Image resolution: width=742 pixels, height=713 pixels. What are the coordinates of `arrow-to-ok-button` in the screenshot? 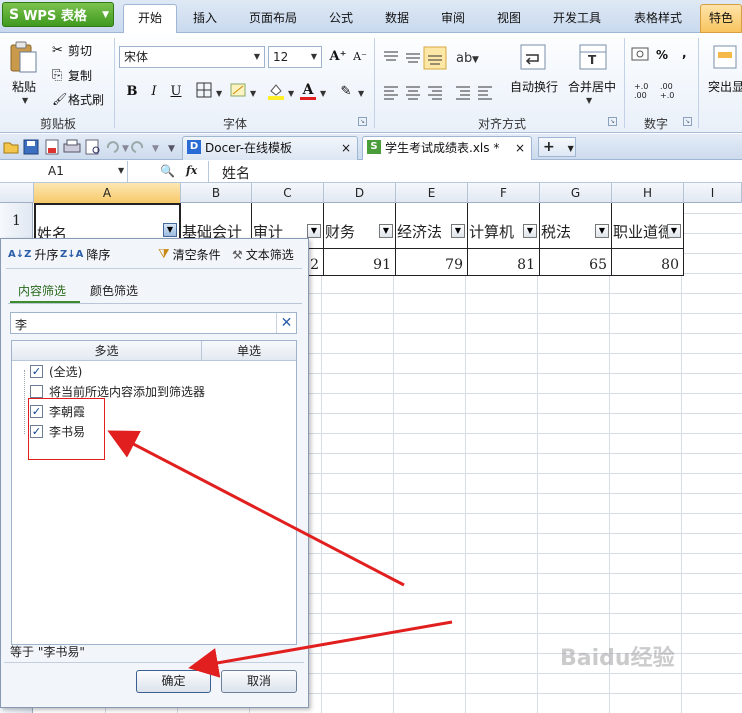 It's located at (320, 649).